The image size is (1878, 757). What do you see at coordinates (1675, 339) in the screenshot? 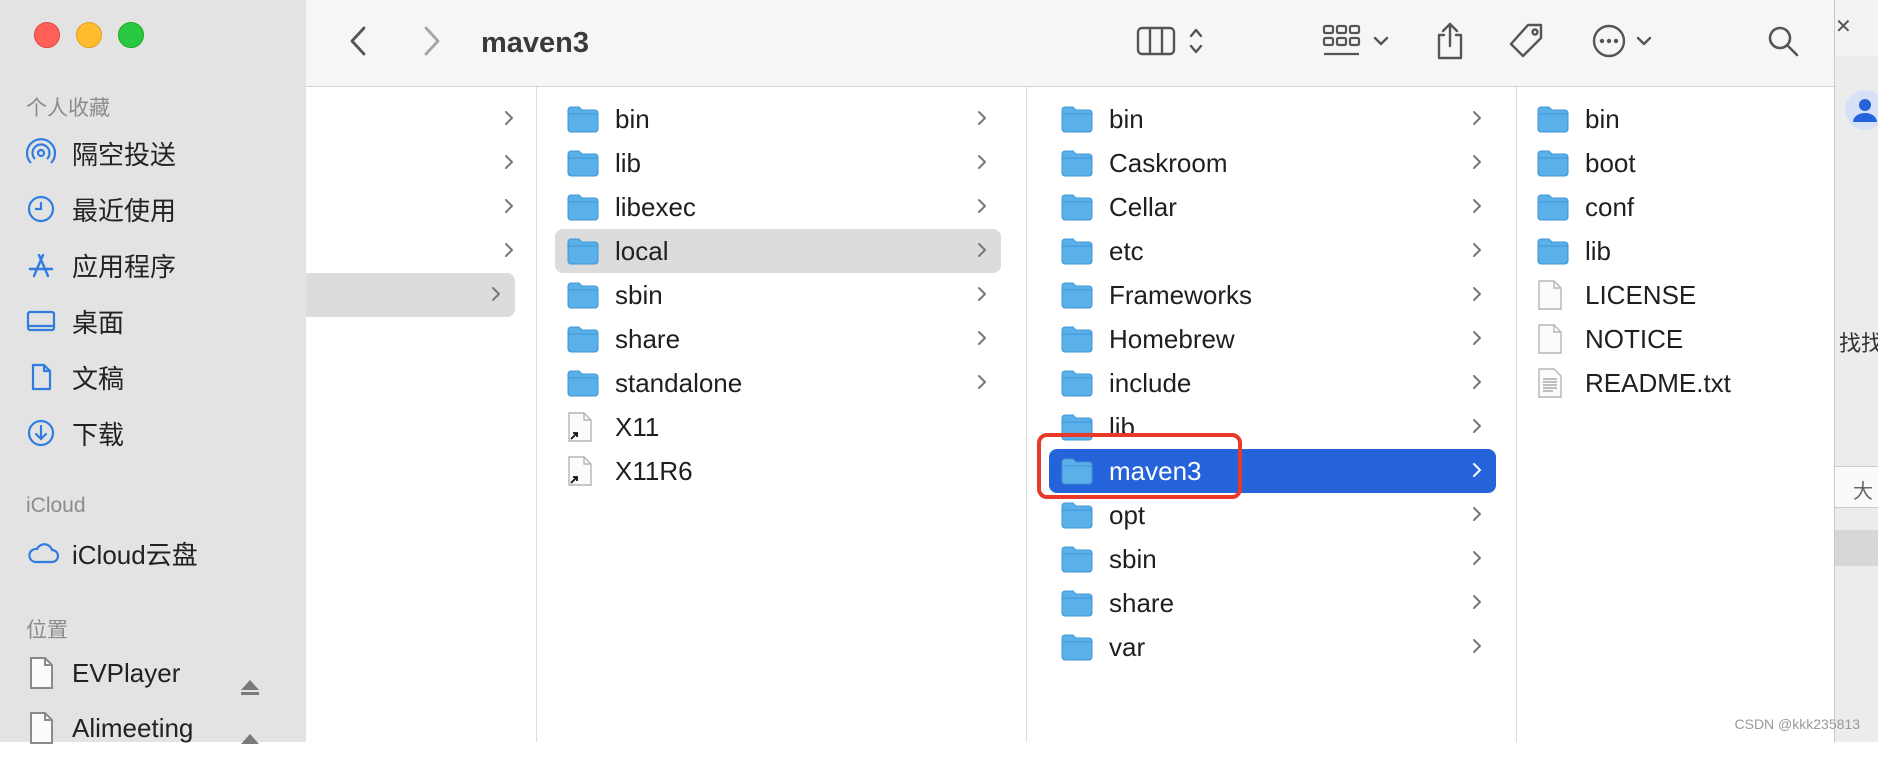
I see `column-row: NOTICE` at bounding box center [1675, 339].